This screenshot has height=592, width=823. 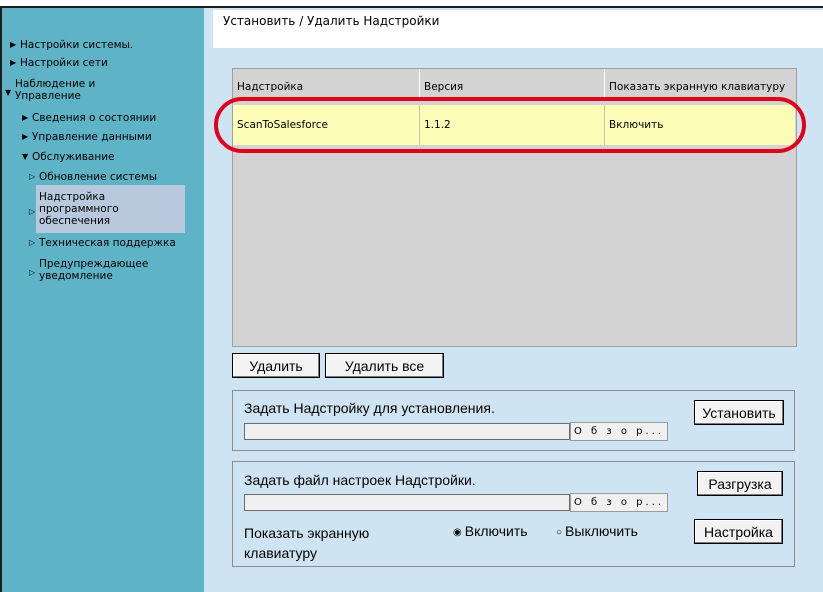 What do you see at coordinates (72, 197) in the screenshot?
I see `sidebar-item-label: Надстройка` at bounding box center [72, 197].